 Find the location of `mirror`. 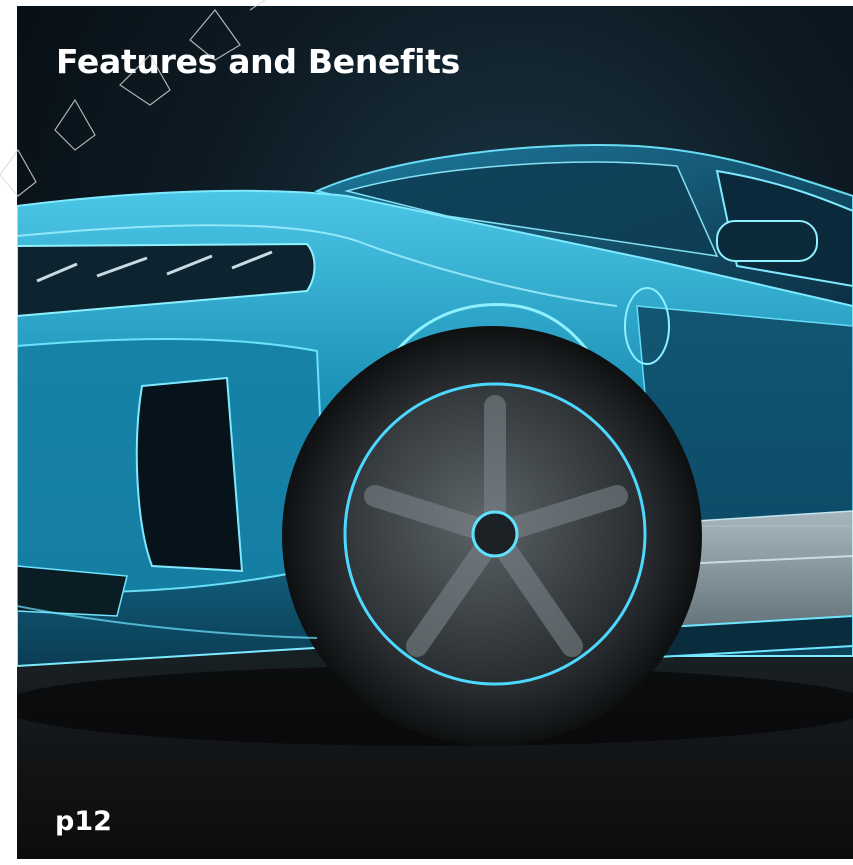

mirror is located at coordinates (767, 241).